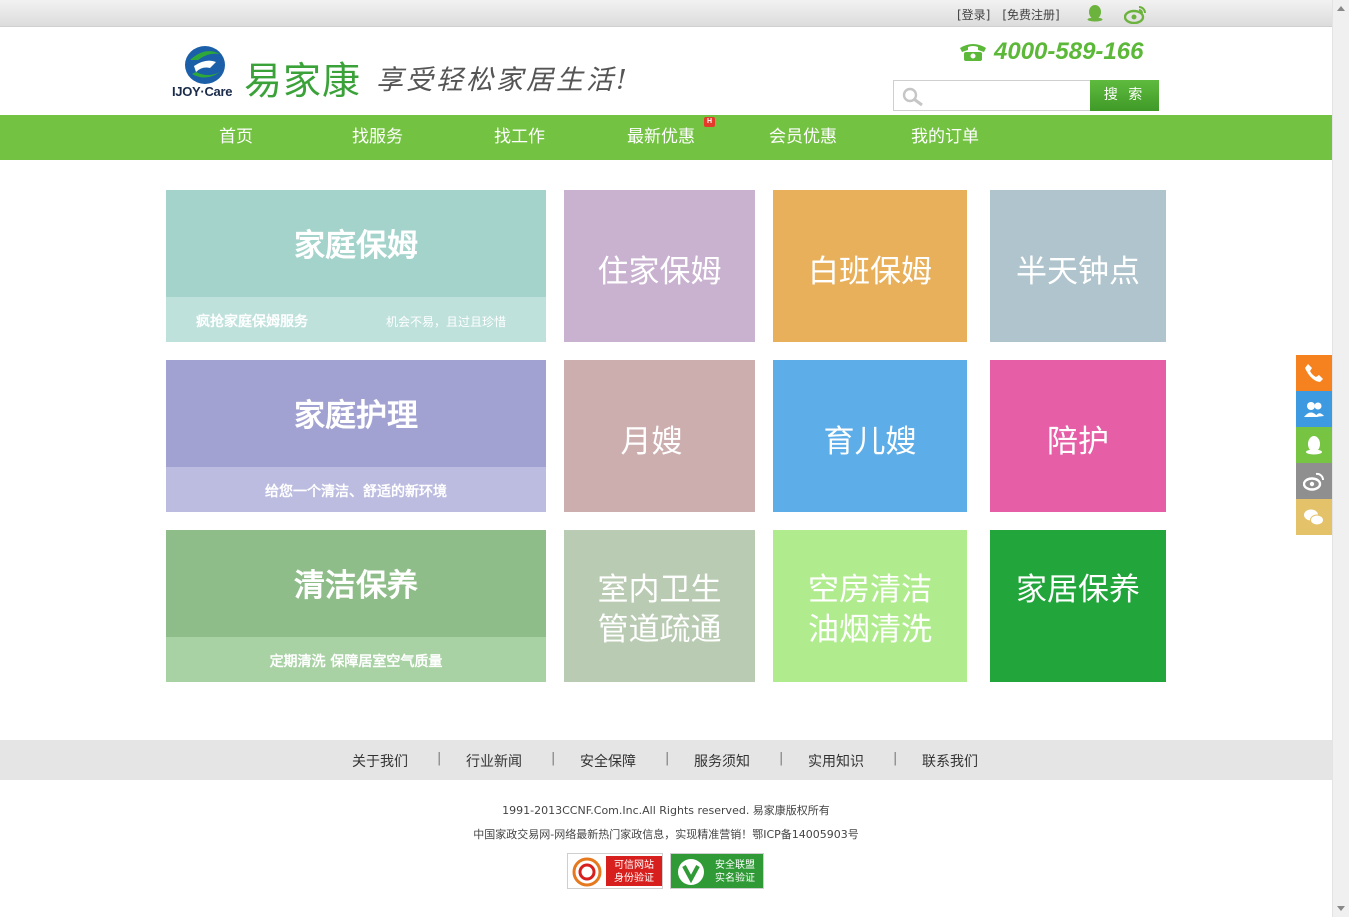  I want to click on trusted-site-badge: 可信网站 身份验证, so click(615, 871).